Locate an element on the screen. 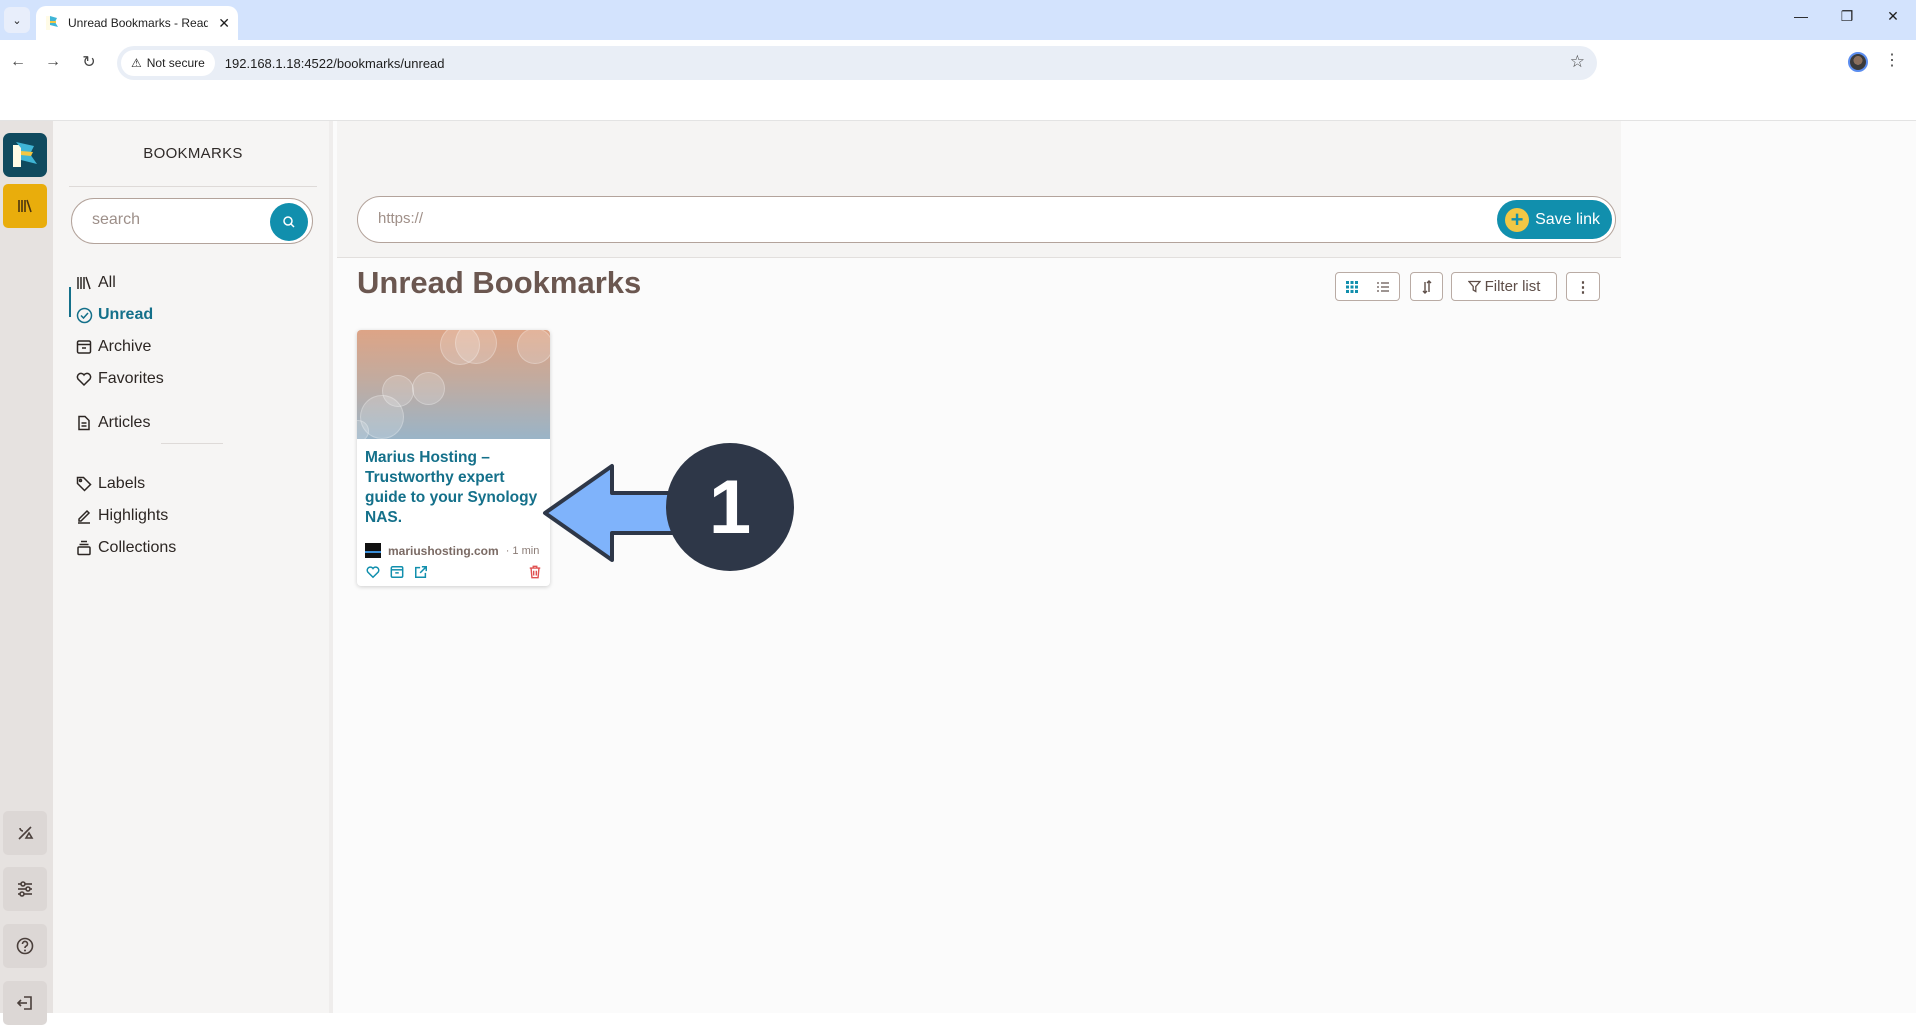  search-button is located at coordinates (289, 222).